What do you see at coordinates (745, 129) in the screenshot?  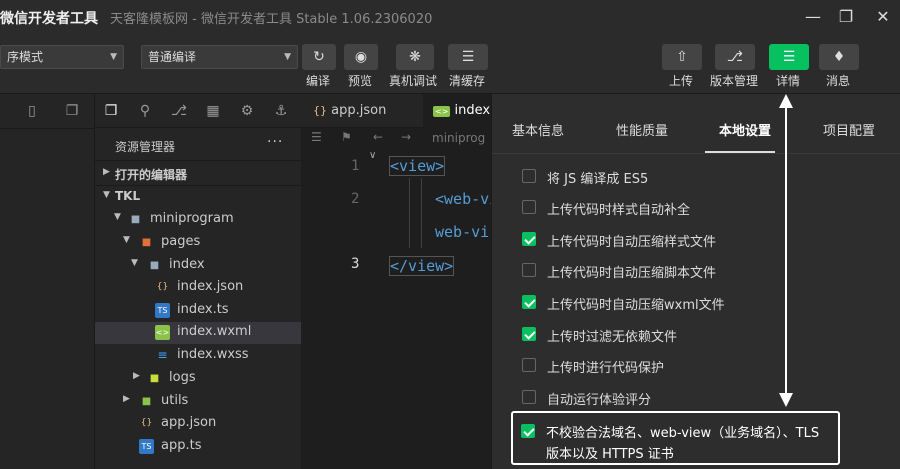 I see `tab-local-settings: 本地设置` at bounding box center [745, 129].